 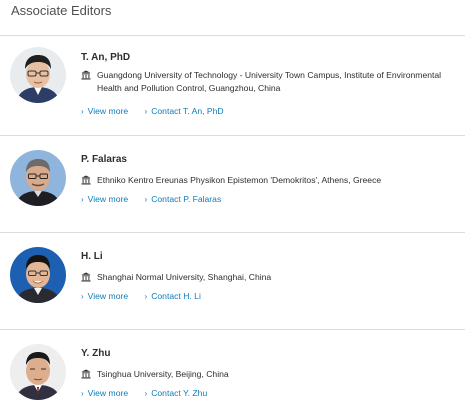 What do you see at coordinates (187, 111) in the screenshot?
I see `contact-label: Contact T. An, PhD` at bounding box center [187, 111].